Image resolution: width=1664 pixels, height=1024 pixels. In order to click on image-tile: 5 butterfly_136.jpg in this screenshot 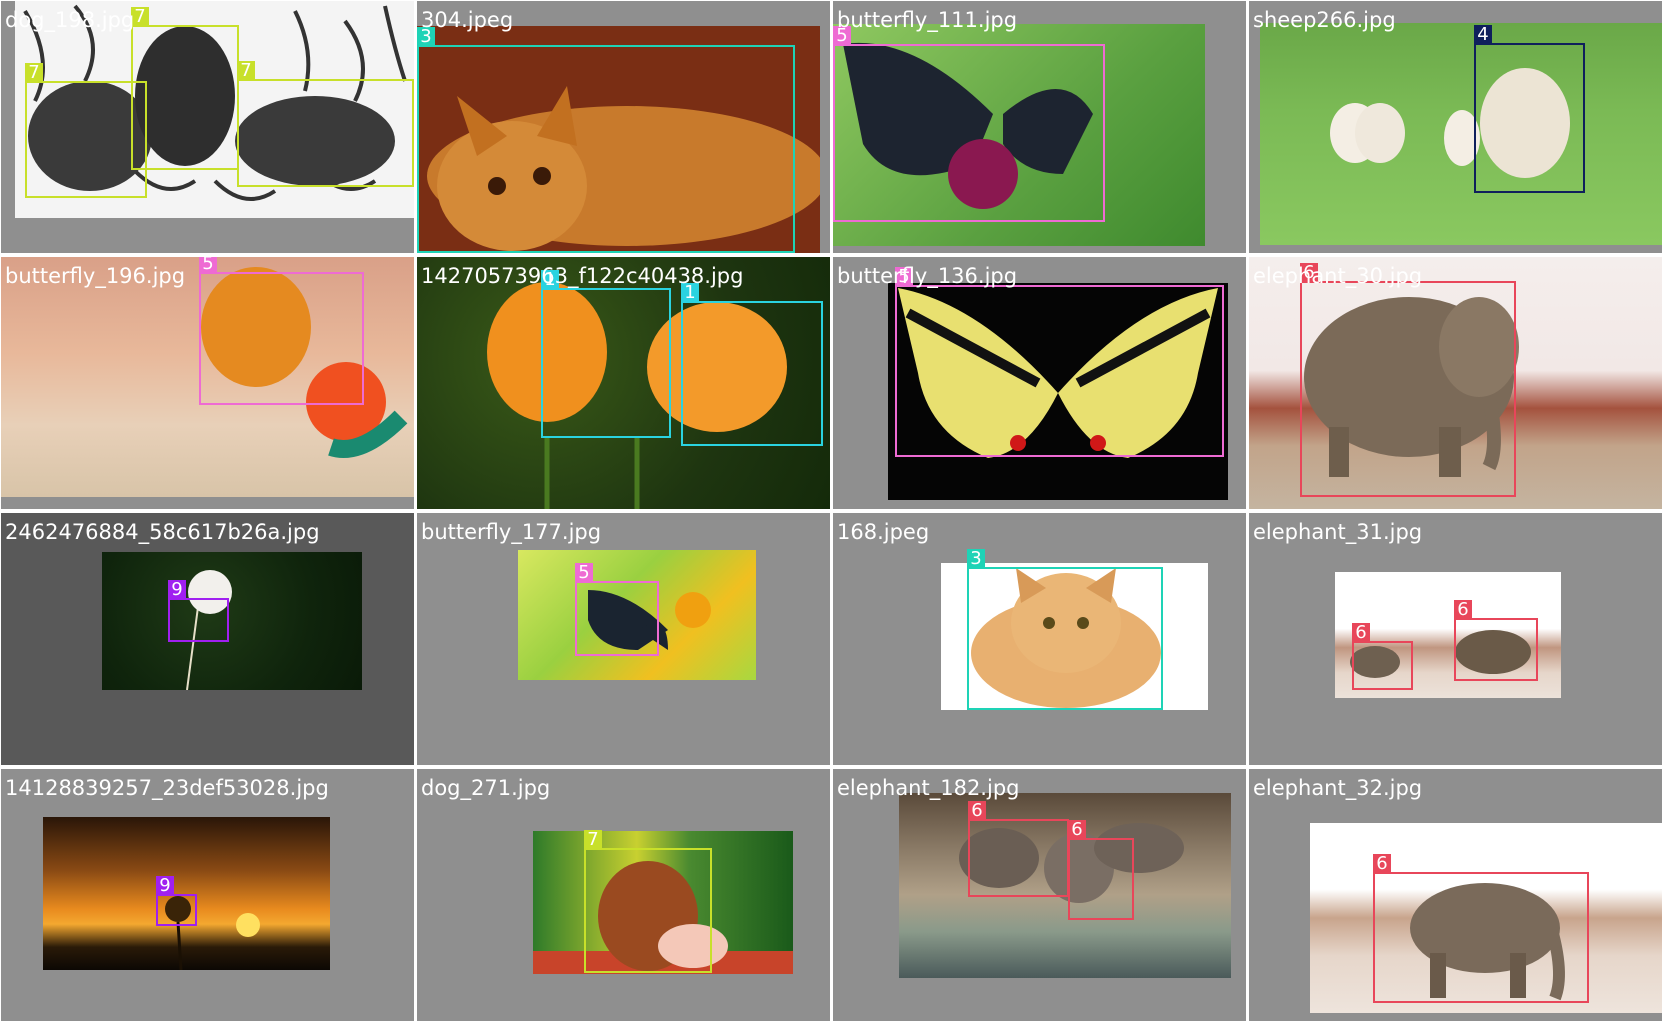, I will do `click(1039, 383)`.